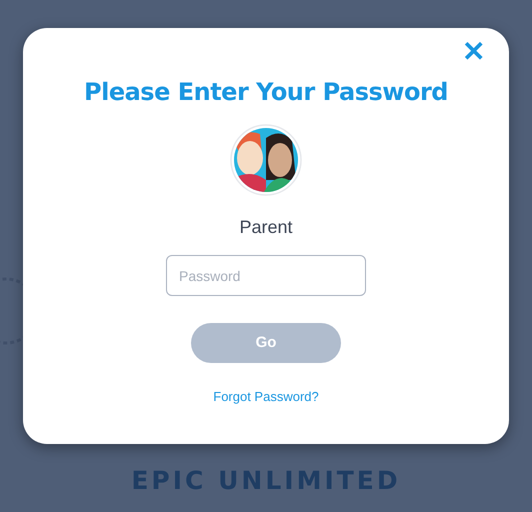 This screenshot has width=532, height=512. Describe the element at coordinates (473, 52) in the screenshot. I see `close-button: ✕` at that location.